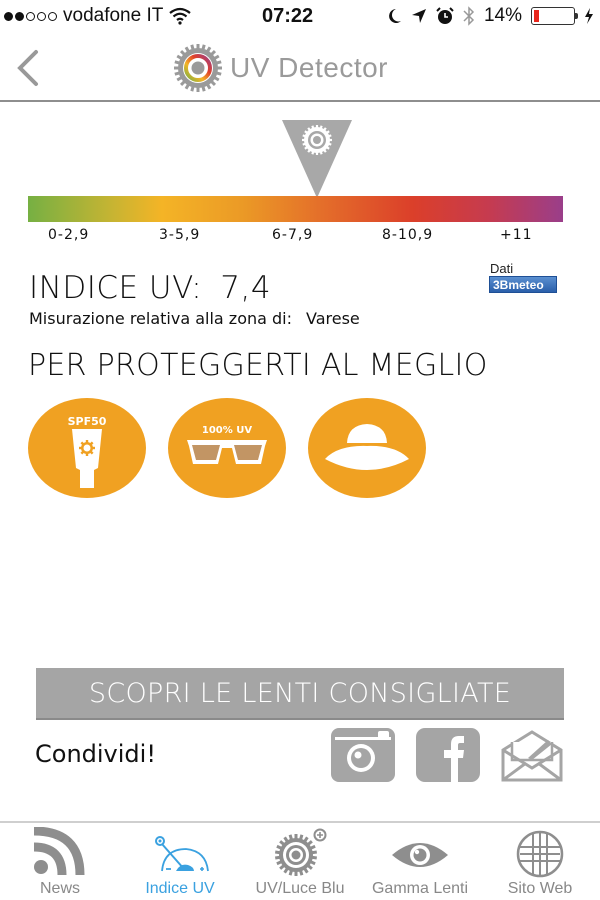 This screenshot has height=900, width=600. What do you see at coordinates (333, 318) in the screenshot?
I see `zone-city: Varese` at bounding box center [333, 318].